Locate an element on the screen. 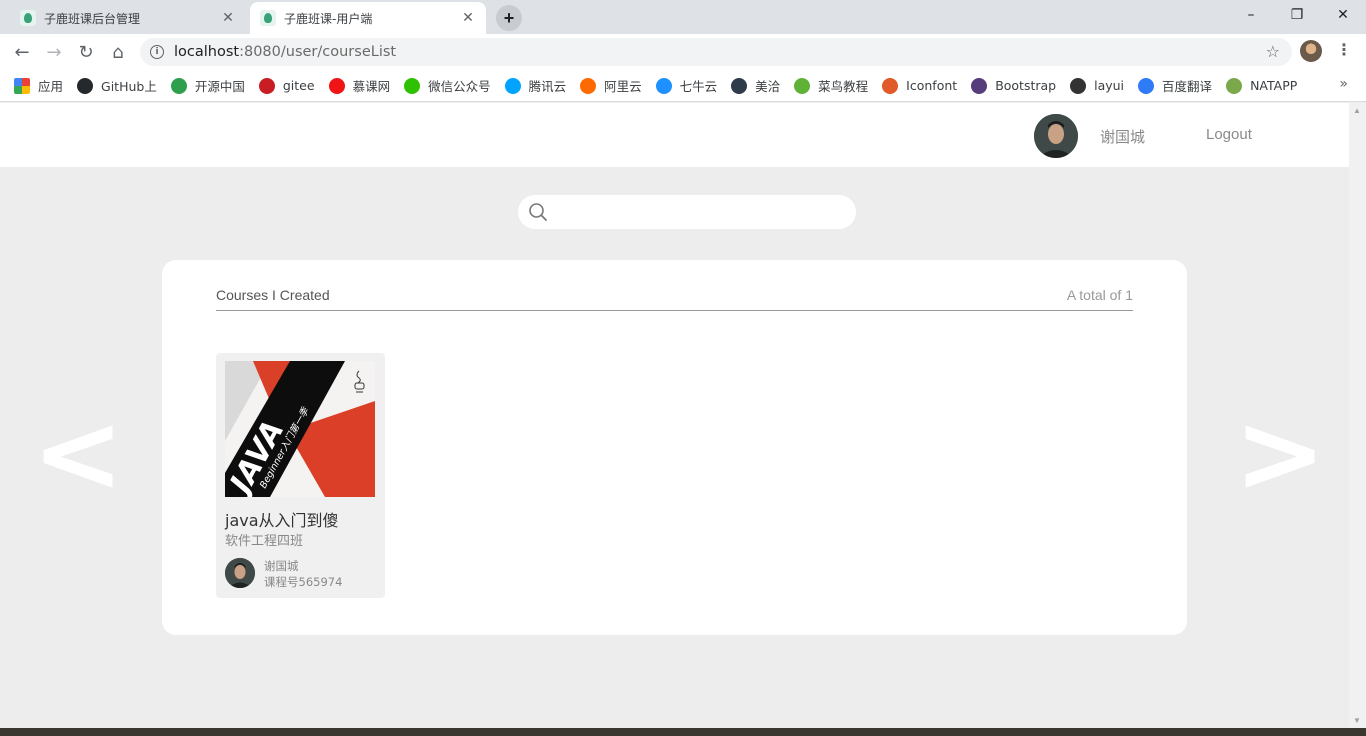  natapp-icon is located at coordinates (1234, 85).